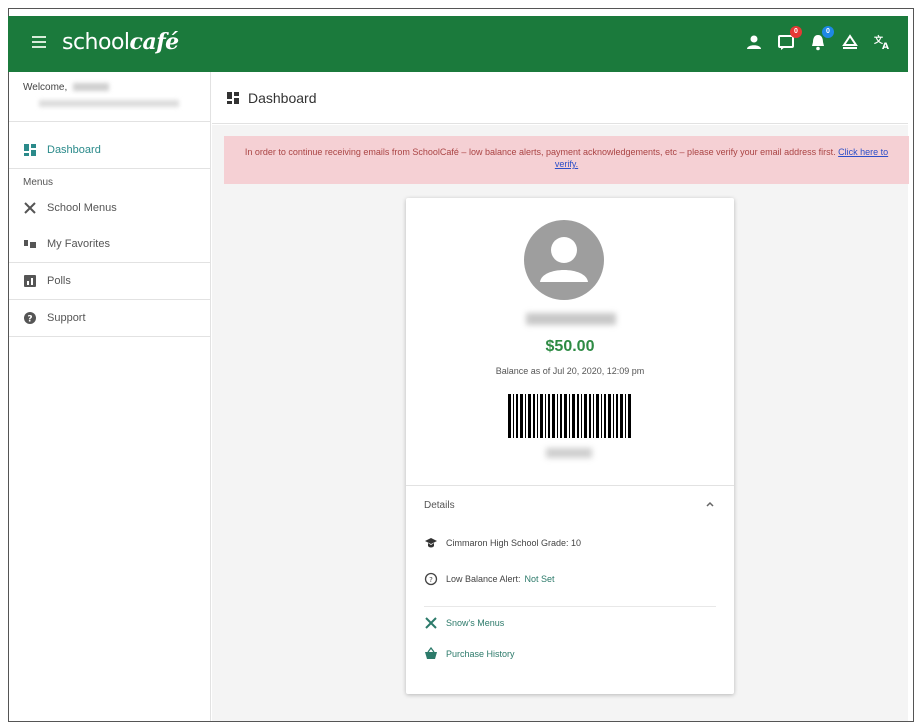 The width and height of the screenshot is (922, 725). Describe the element at coordinates (59, 281) in the screenshot. I see `sidebar-item-label: Polls` at that location.